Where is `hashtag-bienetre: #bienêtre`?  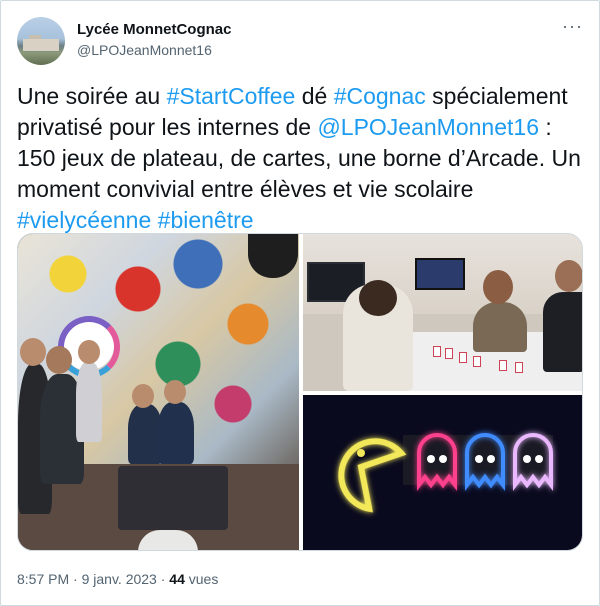
hashtag-bienetre: #bienêtre is located at coordinates (206, 220).